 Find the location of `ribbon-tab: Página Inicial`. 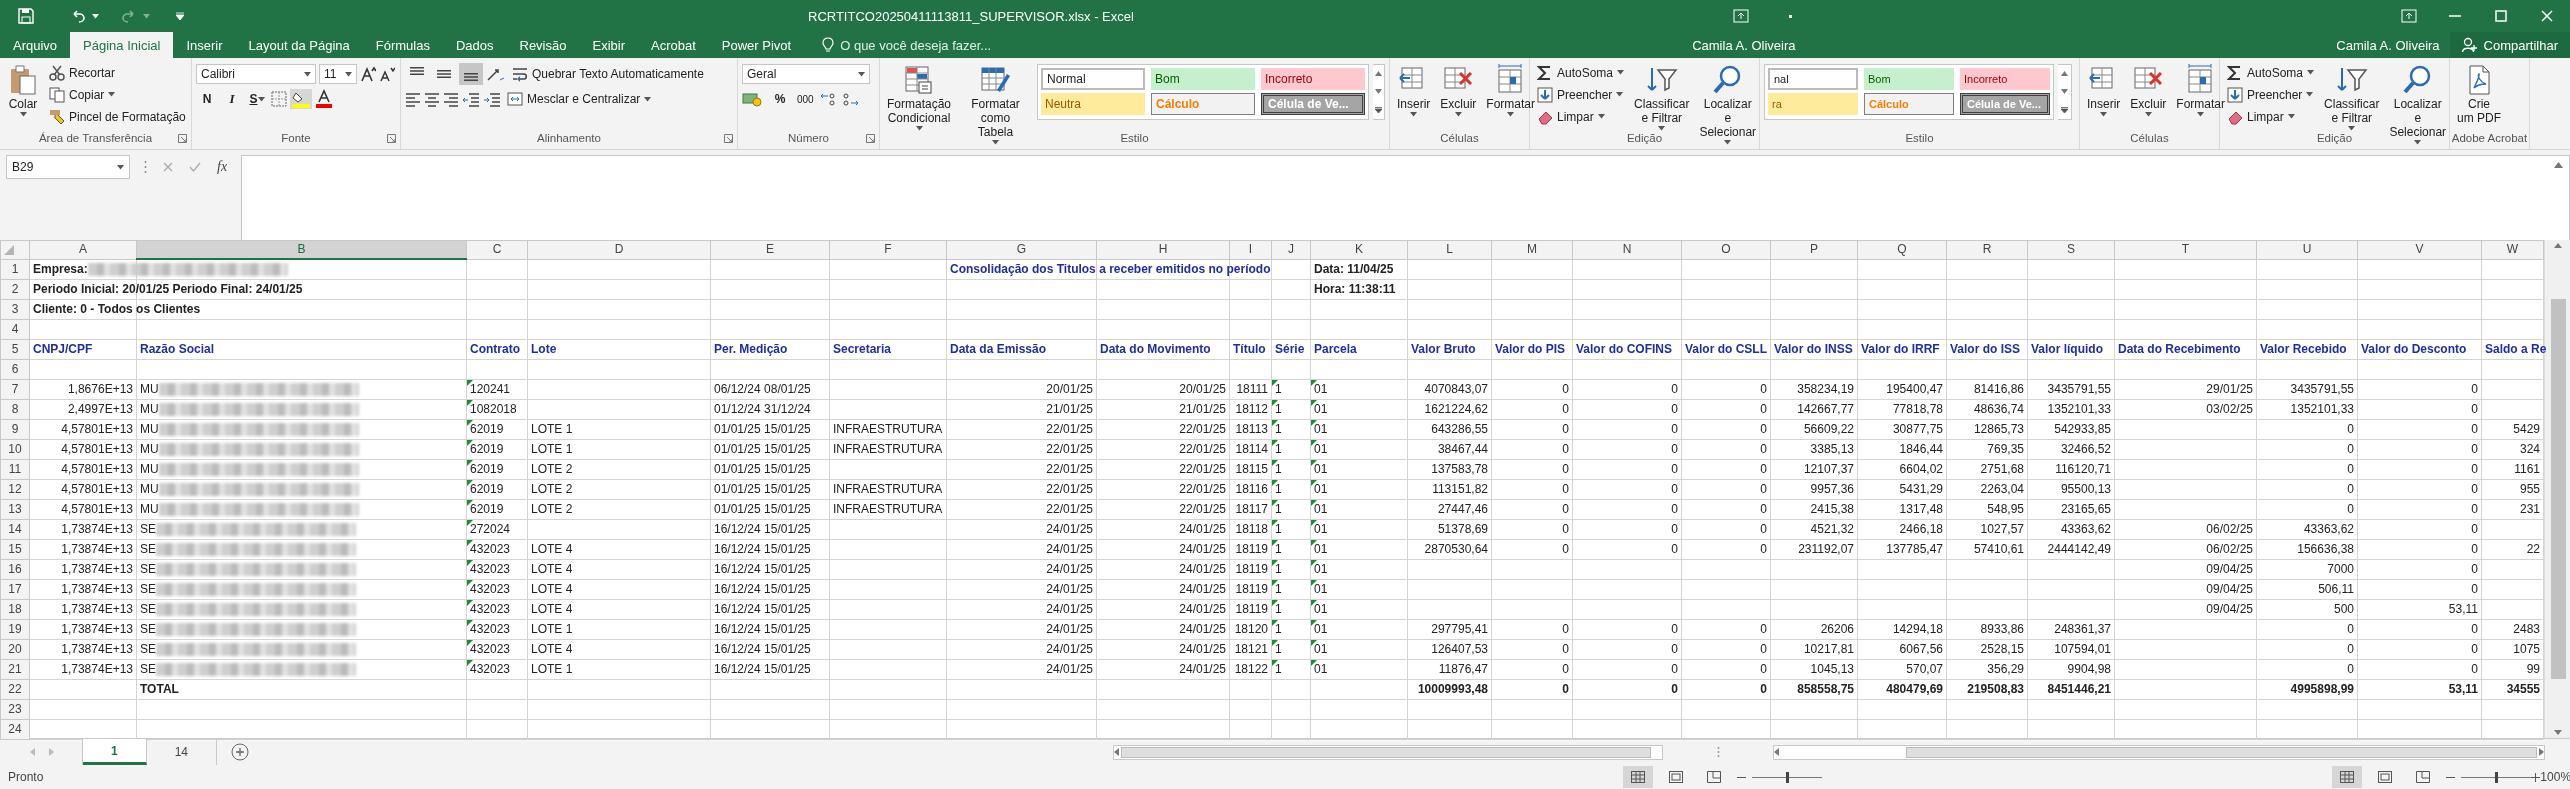

ribbon-tab: Página Inicial is located at coordinates (122, 45).